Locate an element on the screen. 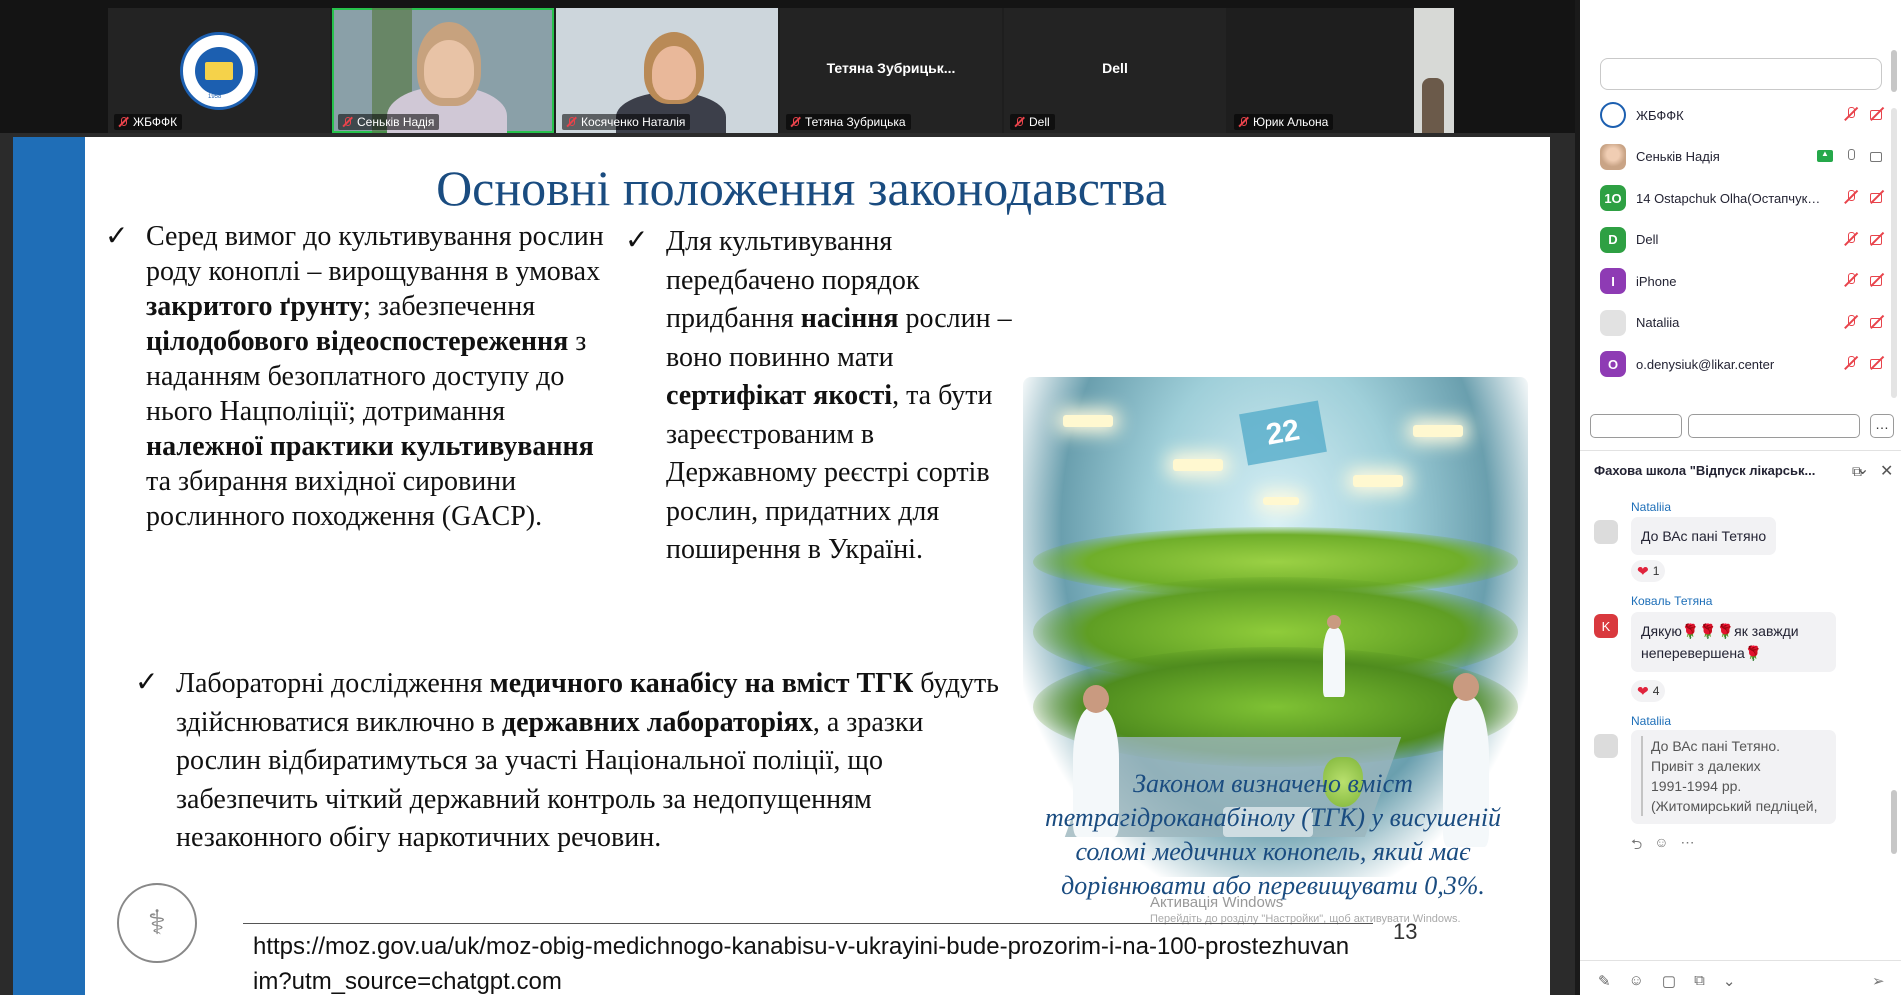  participant-name: ЖБФФК is located at coordinates (1660, 115).